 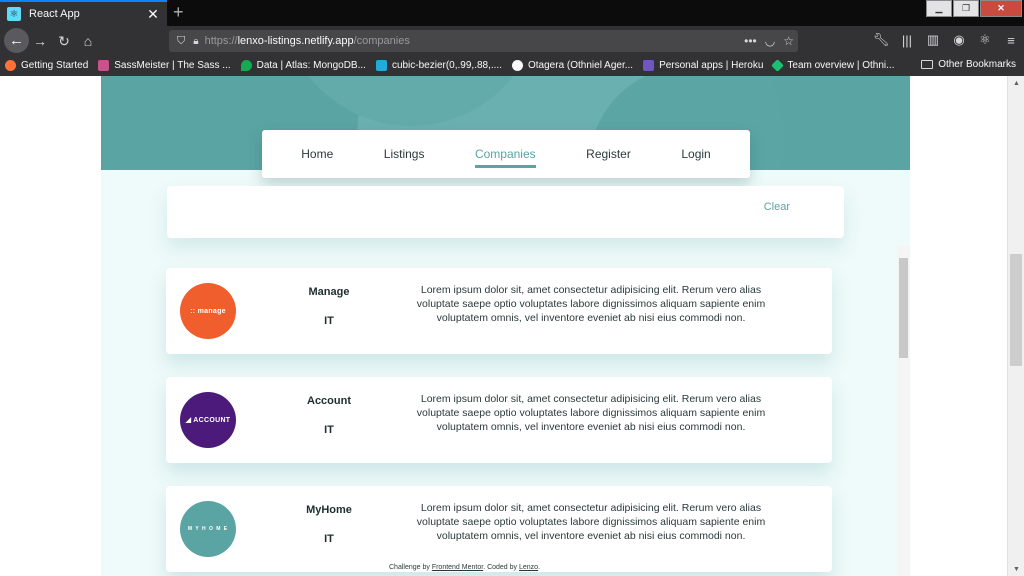 What do you see at coordinates (381, 65) in the screenshot?
I see `cubic-bezier-icon` at bounding box center [381, 65].